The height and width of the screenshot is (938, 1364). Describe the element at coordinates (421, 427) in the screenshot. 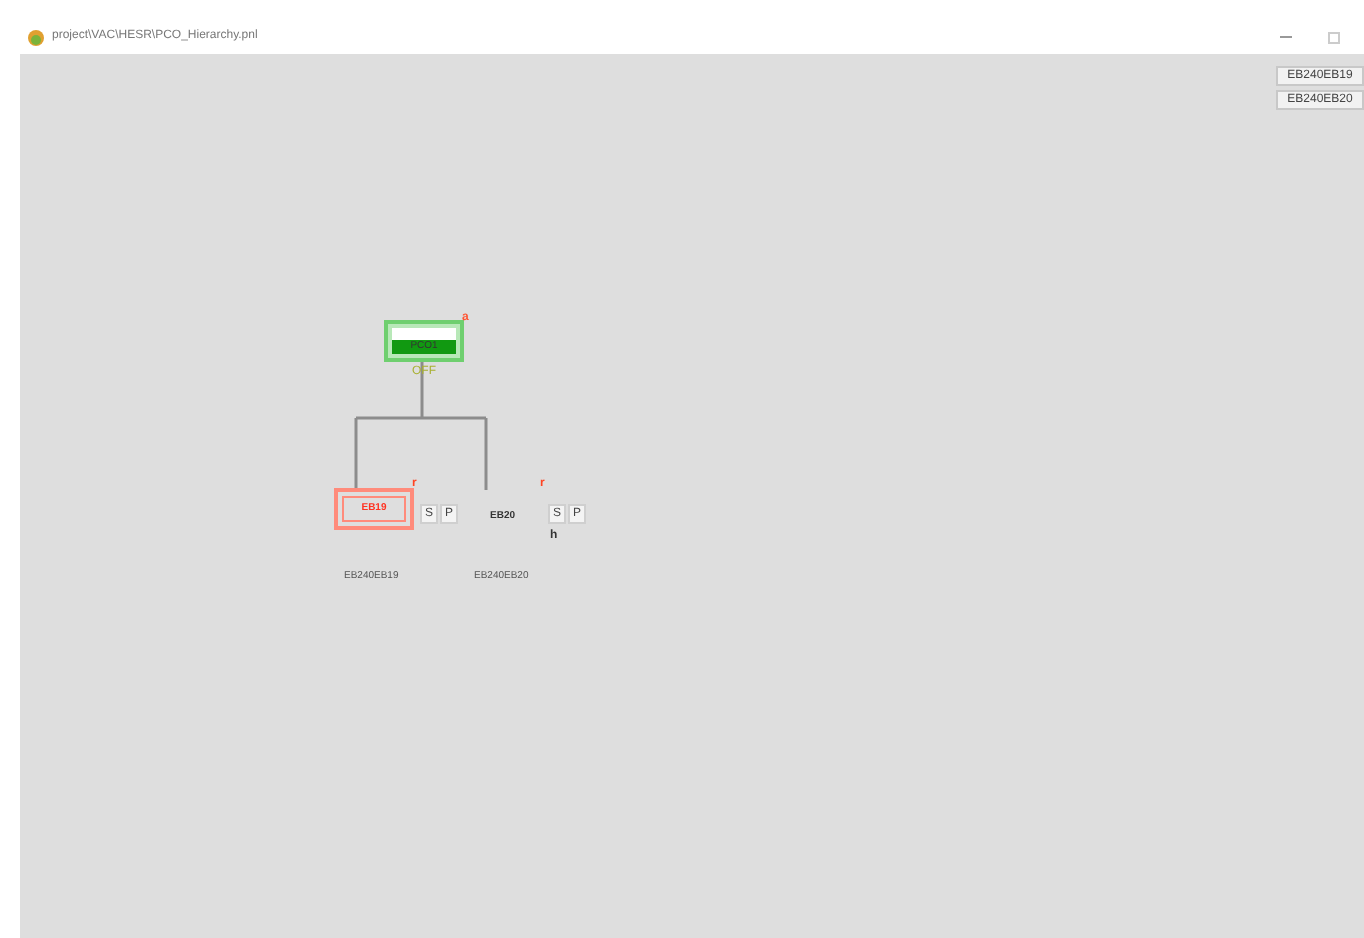

I see `tree-connector` at that location.